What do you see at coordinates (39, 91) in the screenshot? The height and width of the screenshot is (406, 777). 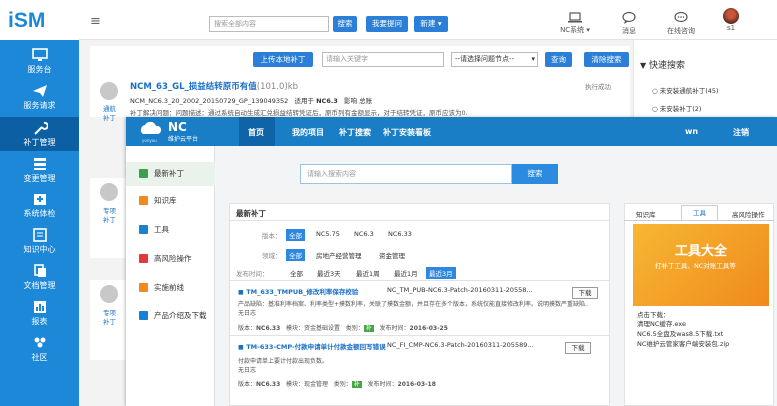 I see `send-icon` at bounding box center [39, 91].